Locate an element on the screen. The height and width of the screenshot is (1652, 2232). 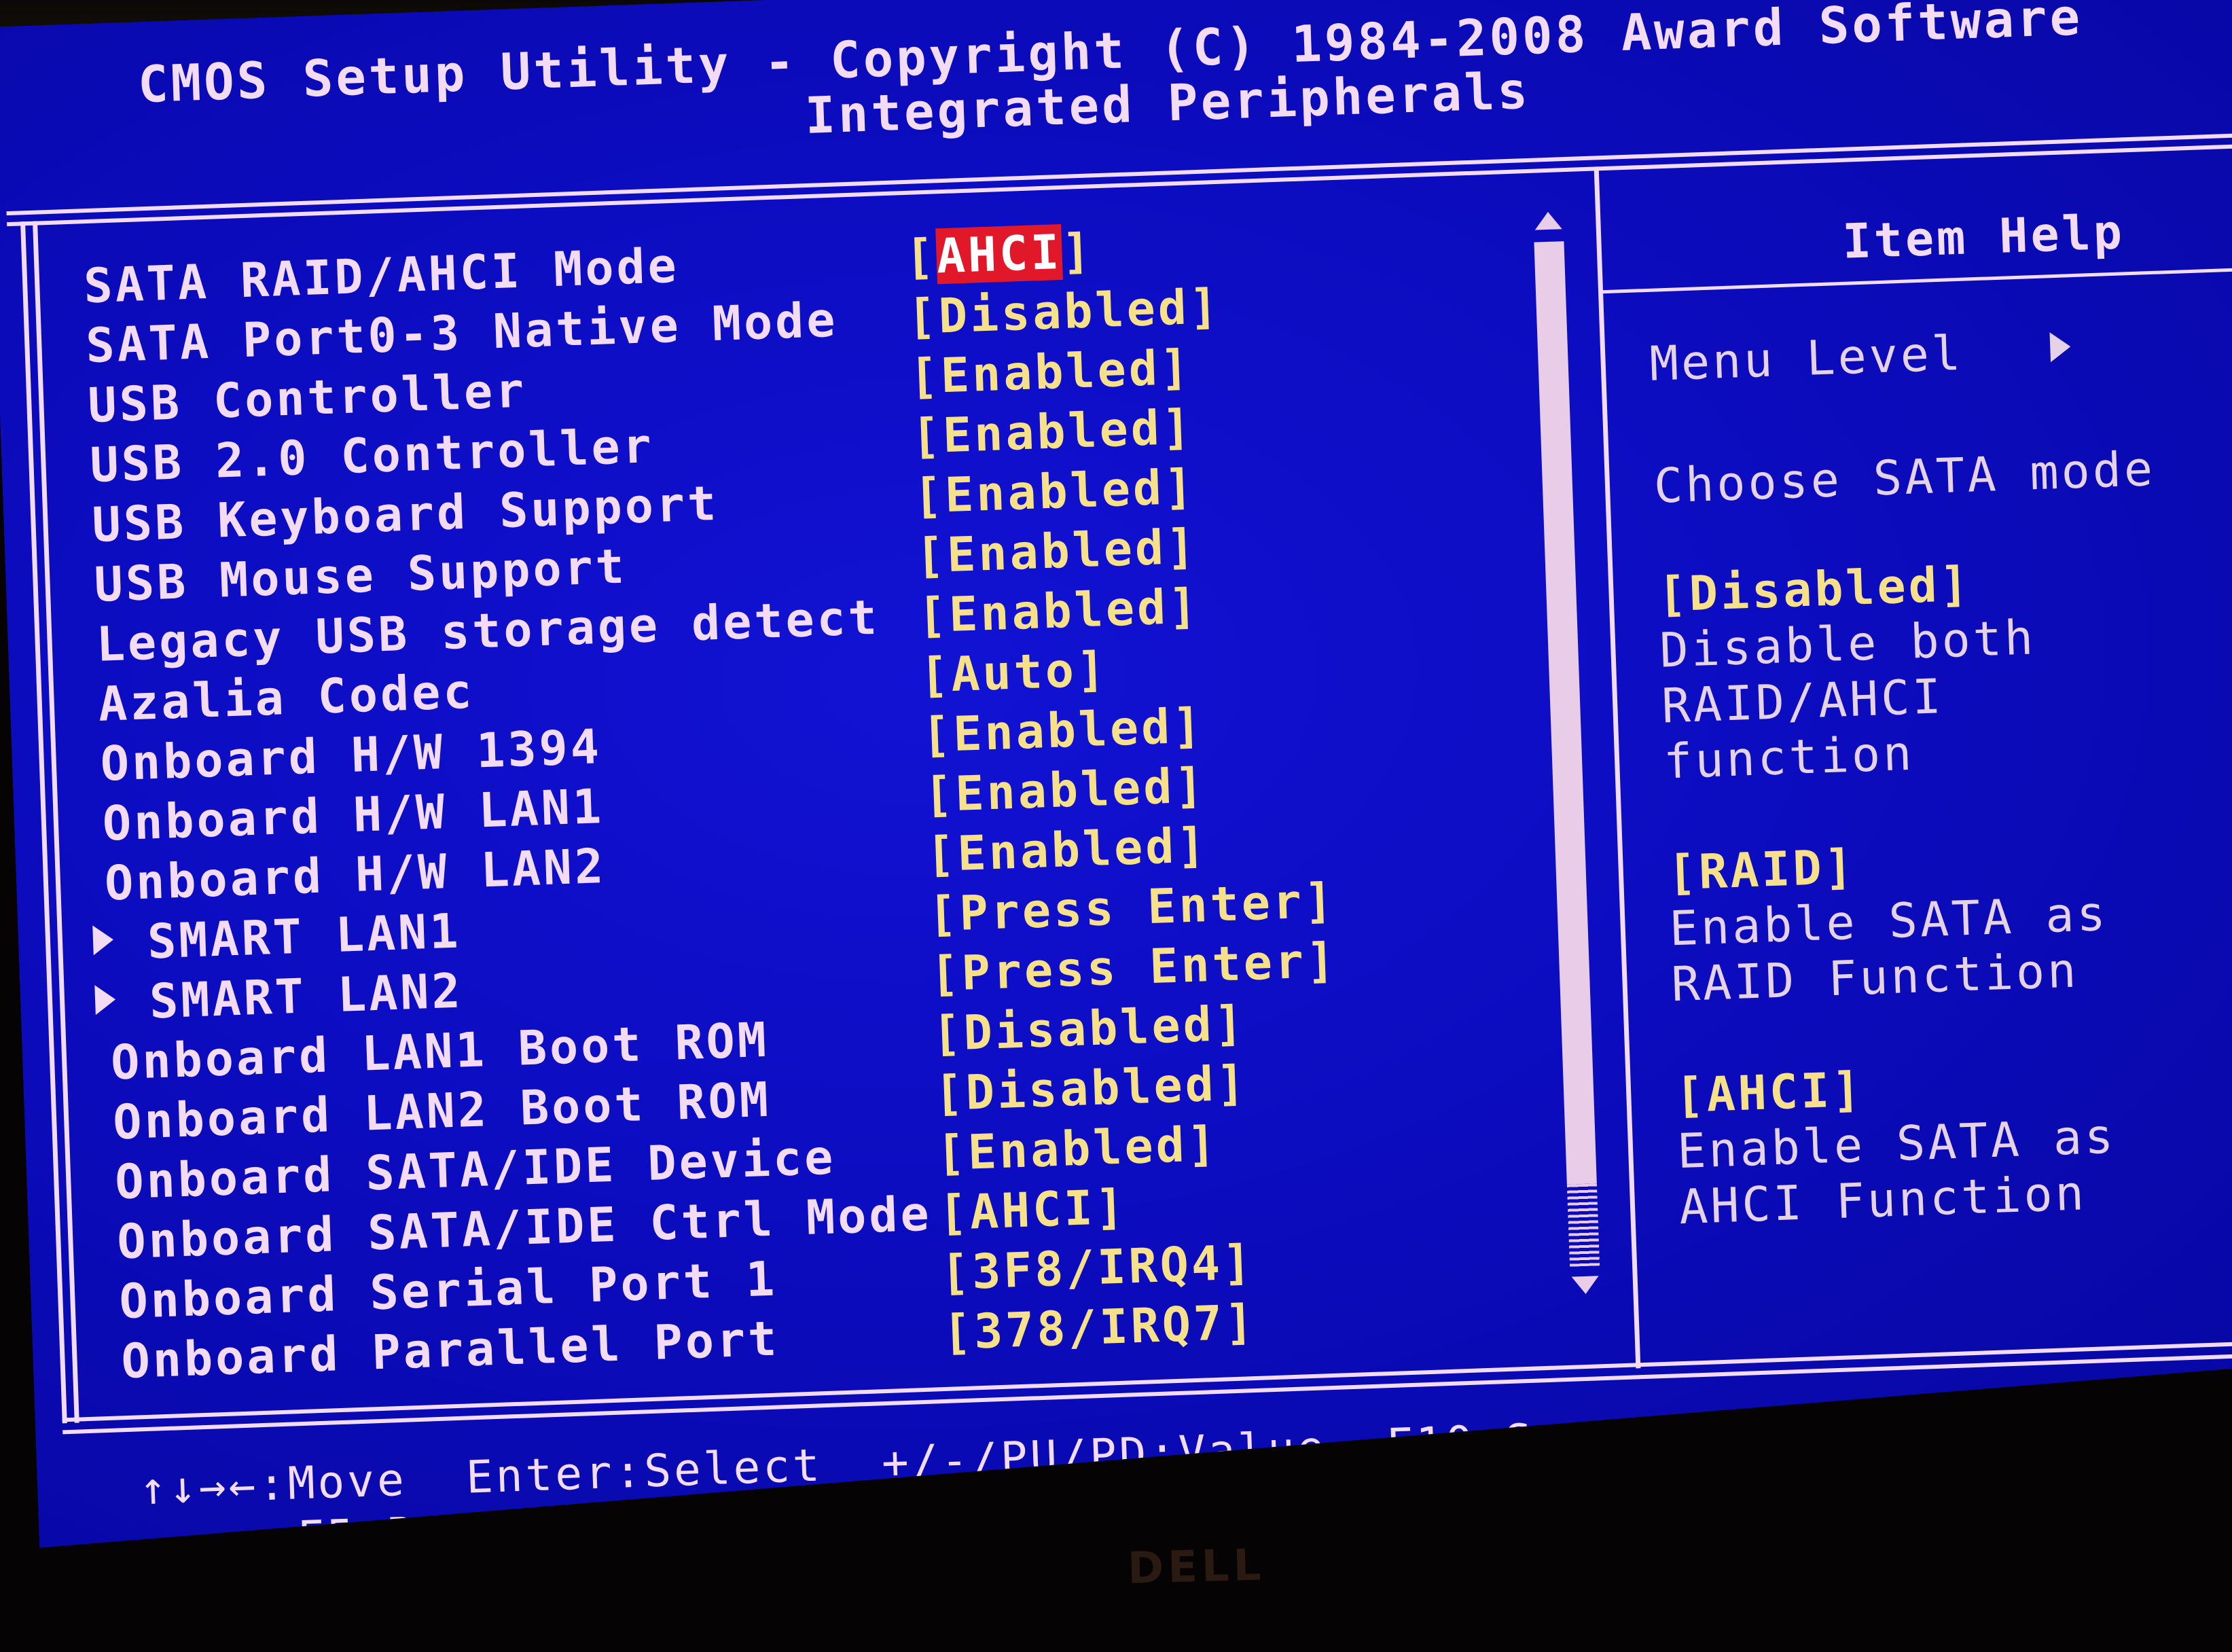
setting-label: SMART LAN1 is located at coordinates (304, 937).